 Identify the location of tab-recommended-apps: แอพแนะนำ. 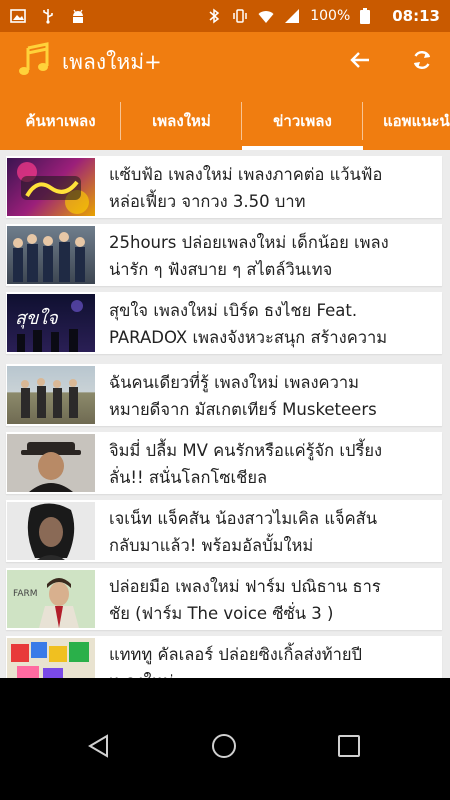
(406, 121).